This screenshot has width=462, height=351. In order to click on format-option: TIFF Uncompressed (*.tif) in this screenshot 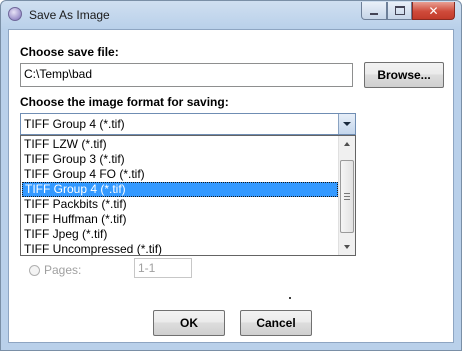, I will do `click(180, 248)`.